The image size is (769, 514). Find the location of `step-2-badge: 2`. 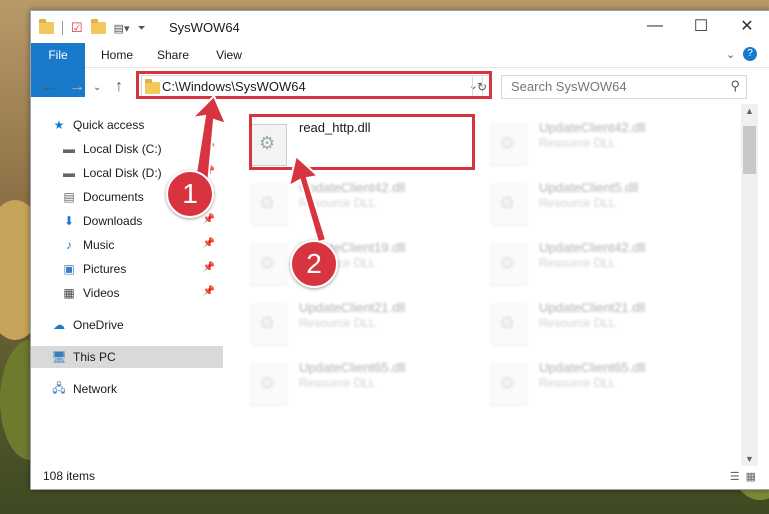

step-2-badge: 2 is located at coordinates (314, 264).